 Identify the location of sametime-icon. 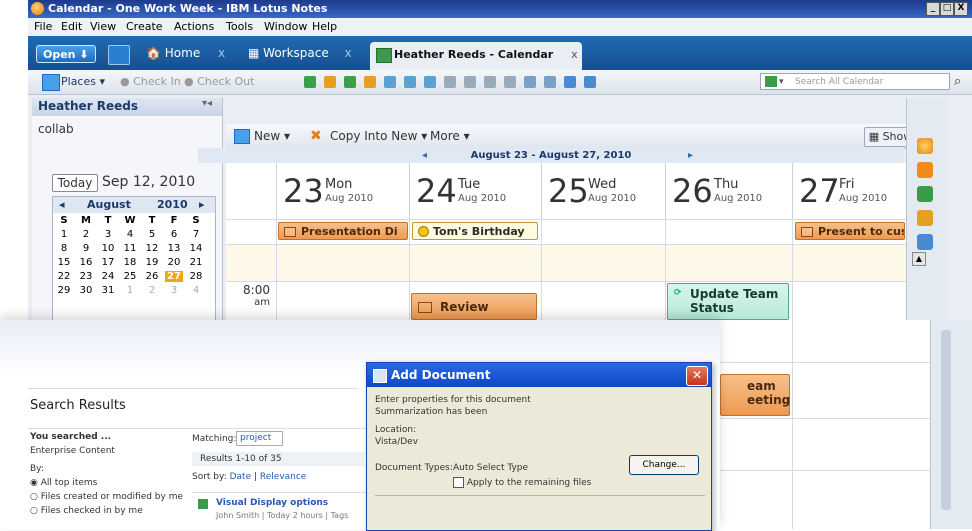
(925, 146).